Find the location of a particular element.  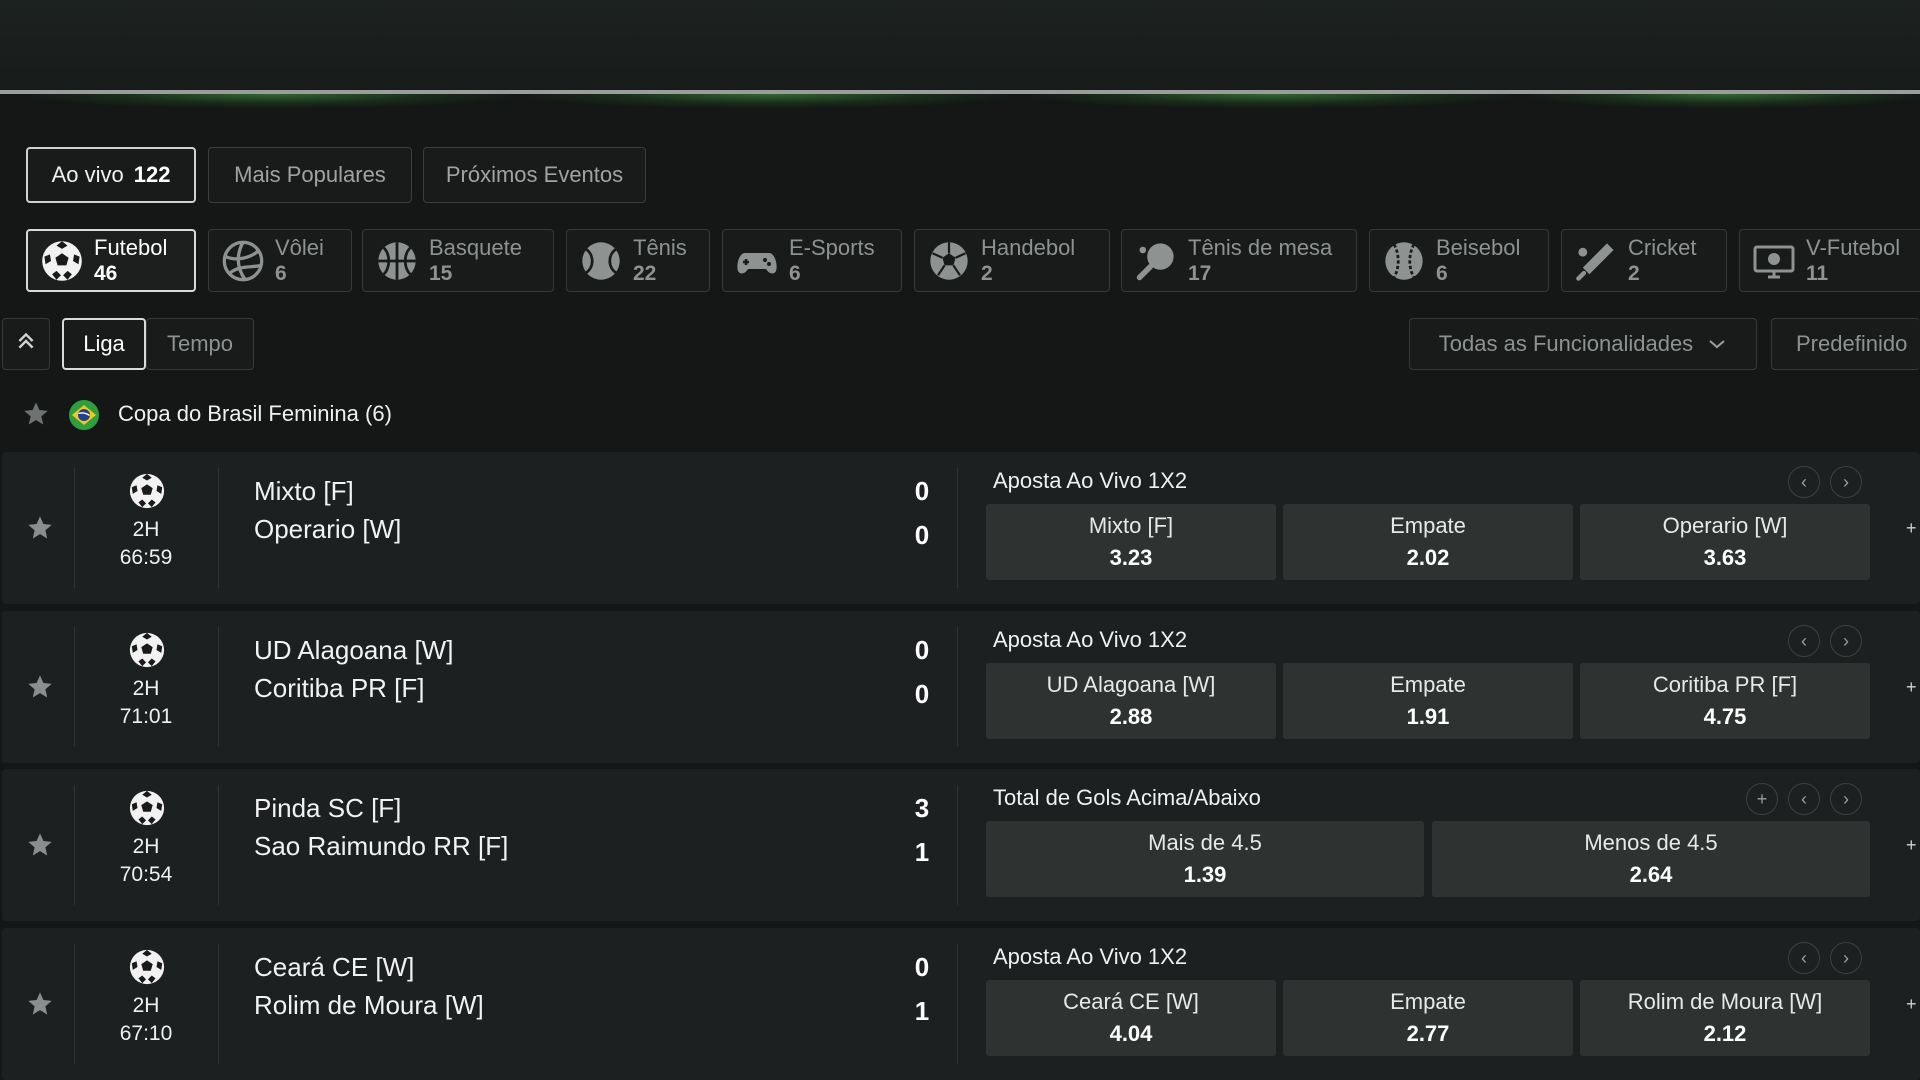

sport-futebol: Futebol 46 is located at coordinates (111, 260).